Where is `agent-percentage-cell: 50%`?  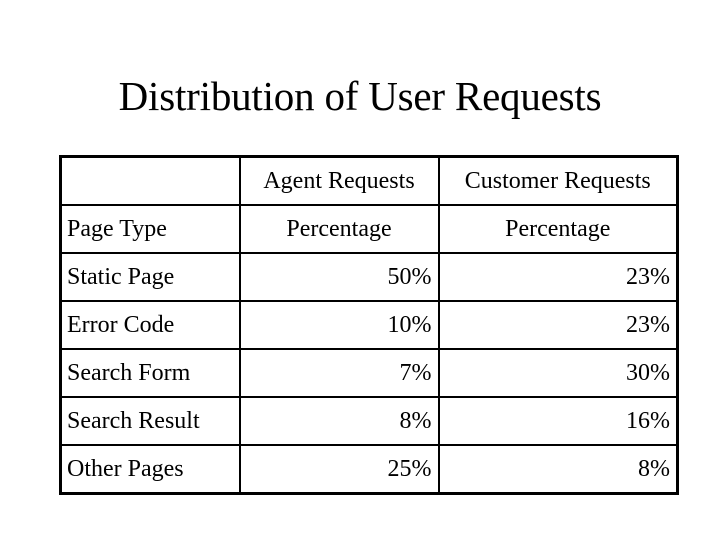
agent-percentage-cell: 50% is located at coordinates (339, 277).